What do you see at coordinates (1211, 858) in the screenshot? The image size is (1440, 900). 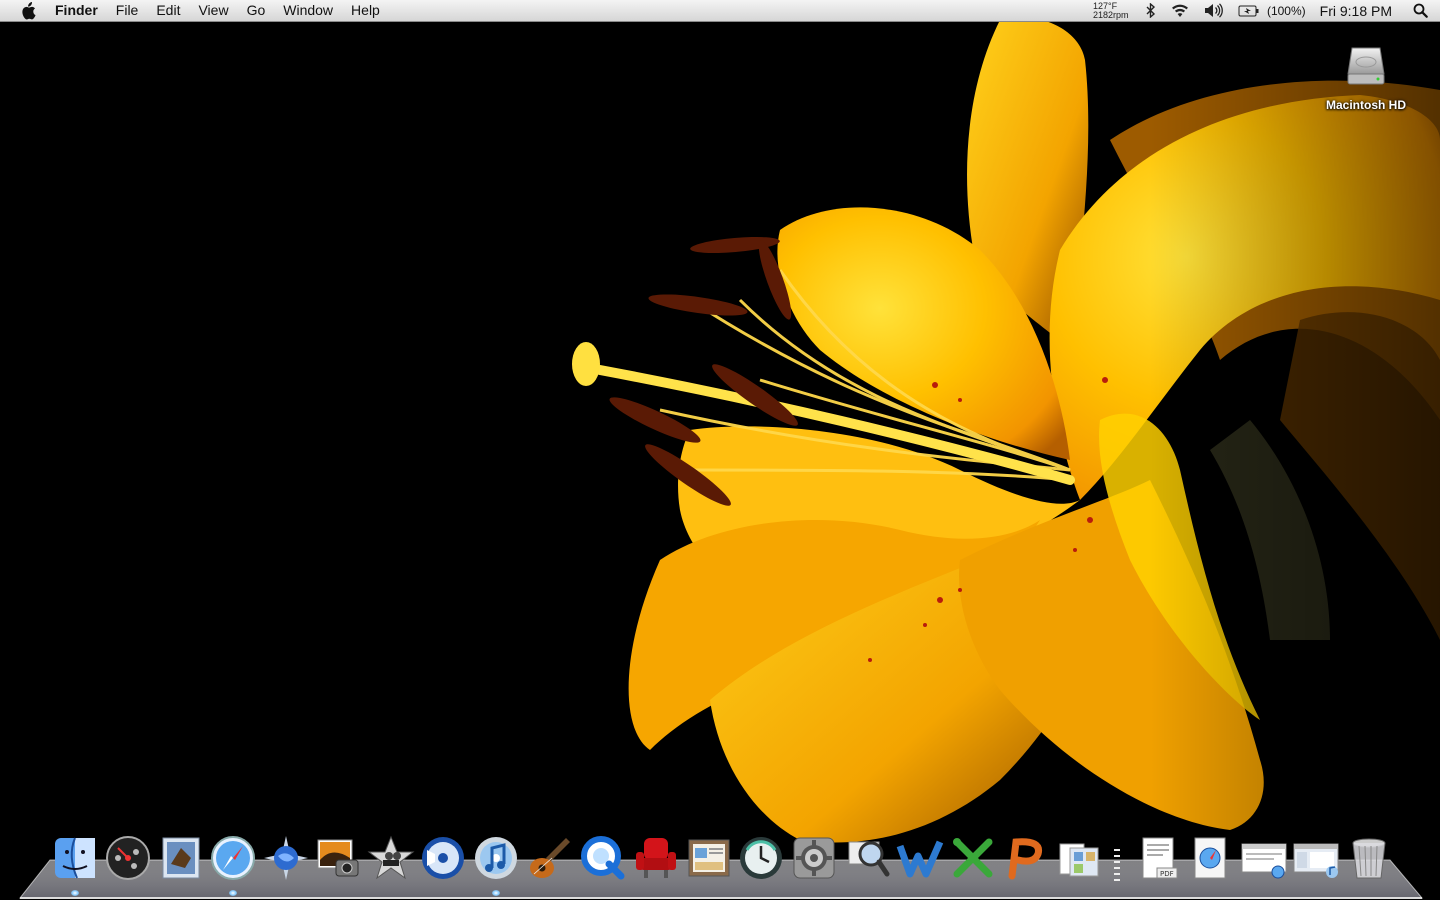 I see `dock-downloads-stack-icon` at bounding box center [1211, 858].